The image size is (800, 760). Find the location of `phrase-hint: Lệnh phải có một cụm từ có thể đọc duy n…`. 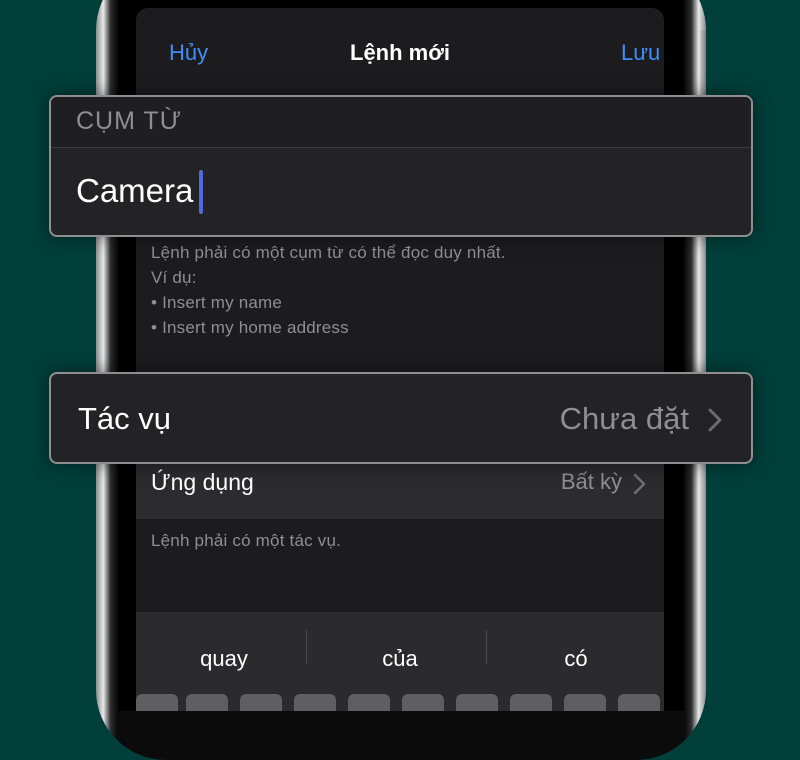

phrase-hint: Lệnh phải có một cụm từ có thể đọc duy n… is located at coordinates (328, 290).